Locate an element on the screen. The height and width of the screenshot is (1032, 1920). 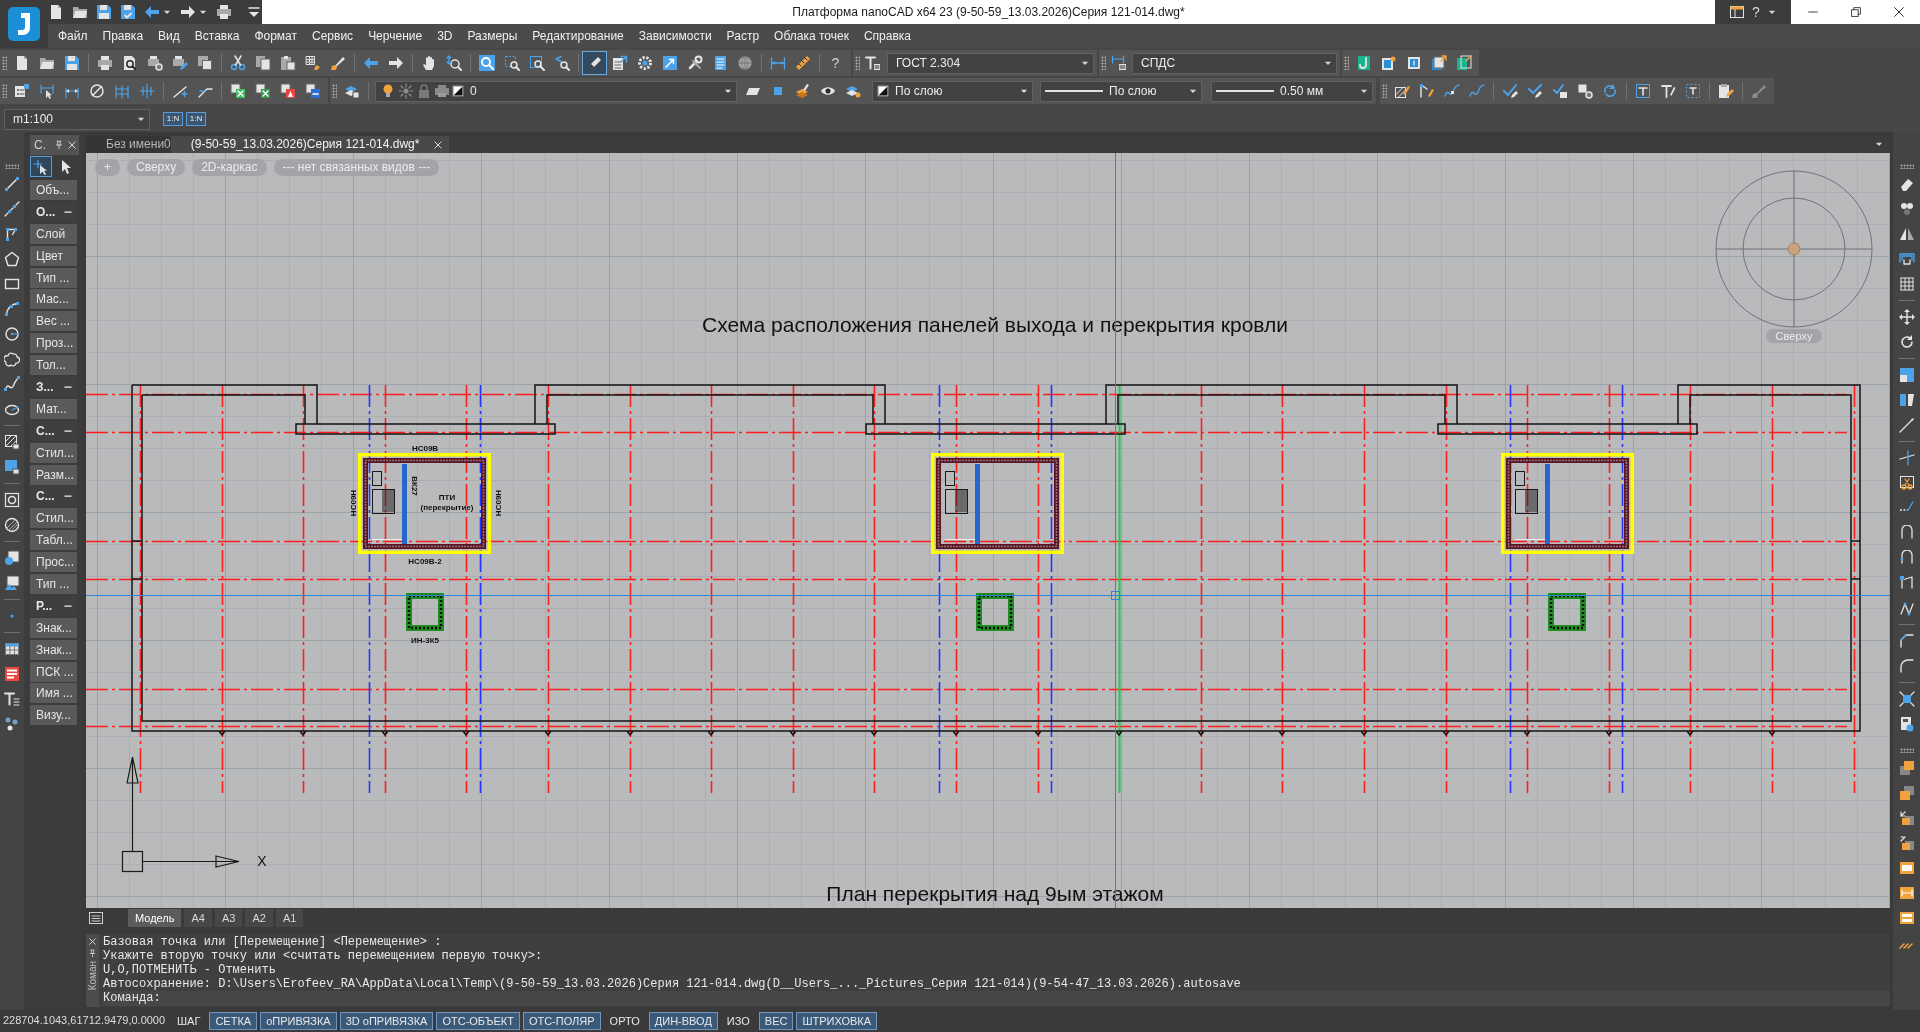
document-icon is located at coordinates (56, 12).